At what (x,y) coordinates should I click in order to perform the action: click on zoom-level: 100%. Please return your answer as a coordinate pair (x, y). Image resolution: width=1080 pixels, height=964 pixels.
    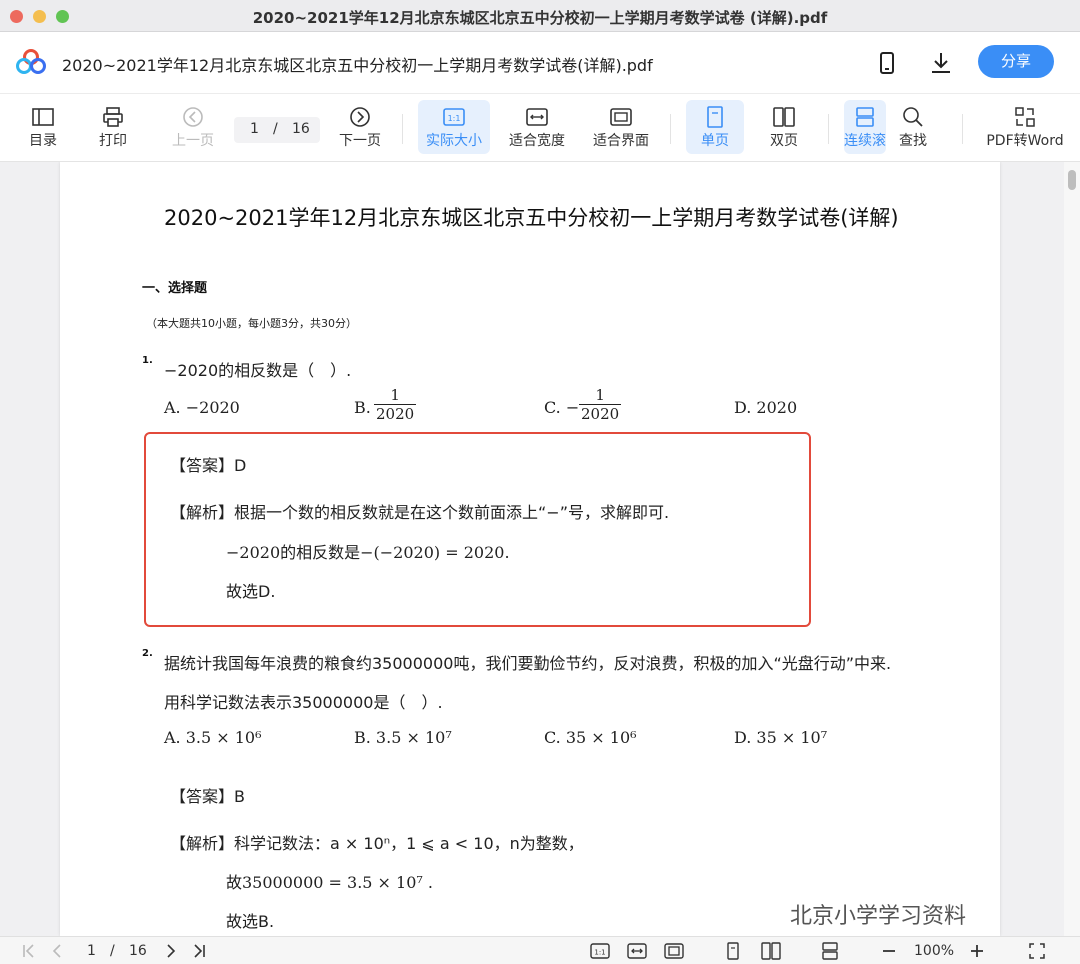
    Looking at the image, I should click on (934, 951).